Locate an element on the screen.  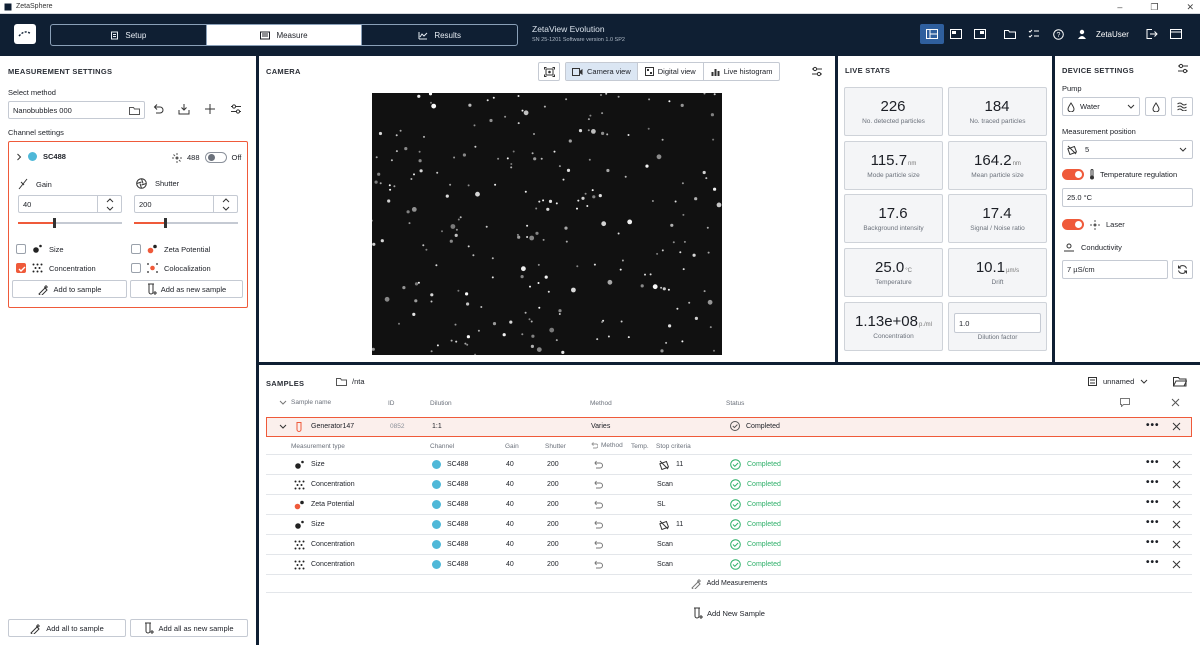
shutter-slider is located at coordinates (186, 223).